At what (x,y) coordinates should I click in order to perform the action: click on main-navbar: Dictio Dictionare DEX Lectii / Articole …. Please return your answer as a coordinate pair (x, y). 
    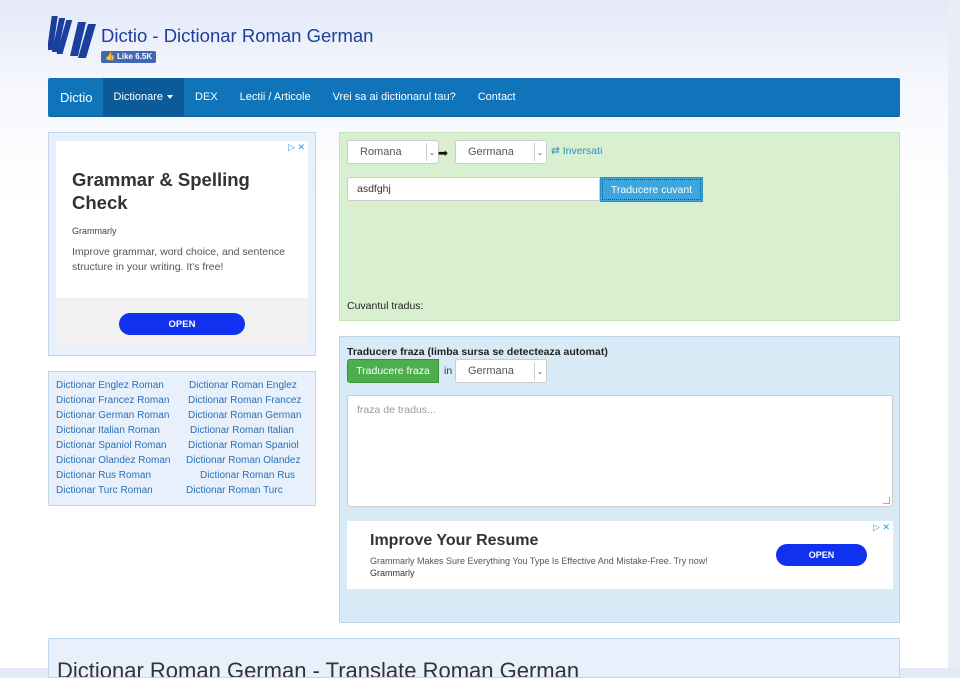
    Looking at the image, I should click on (474, 97).